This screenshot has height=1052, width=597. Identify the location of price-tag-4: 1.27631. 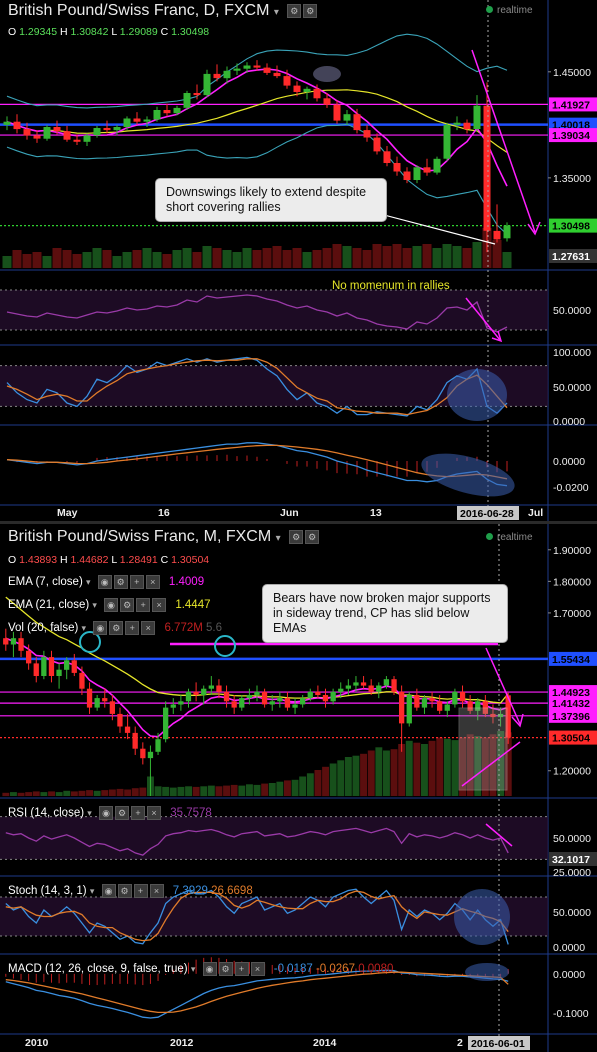
(571, 257).